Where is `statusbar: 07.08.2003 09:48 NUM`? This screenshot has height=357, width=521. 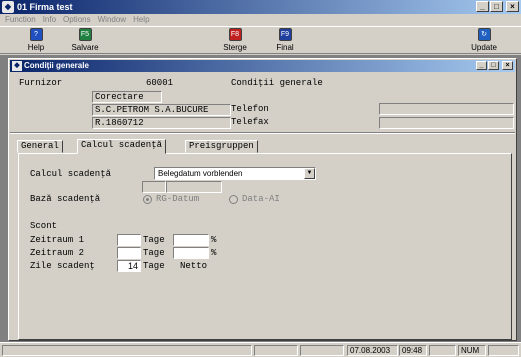
statusbar: 07.08.2003 09:48 NUM is located at coordinates (260, 349).